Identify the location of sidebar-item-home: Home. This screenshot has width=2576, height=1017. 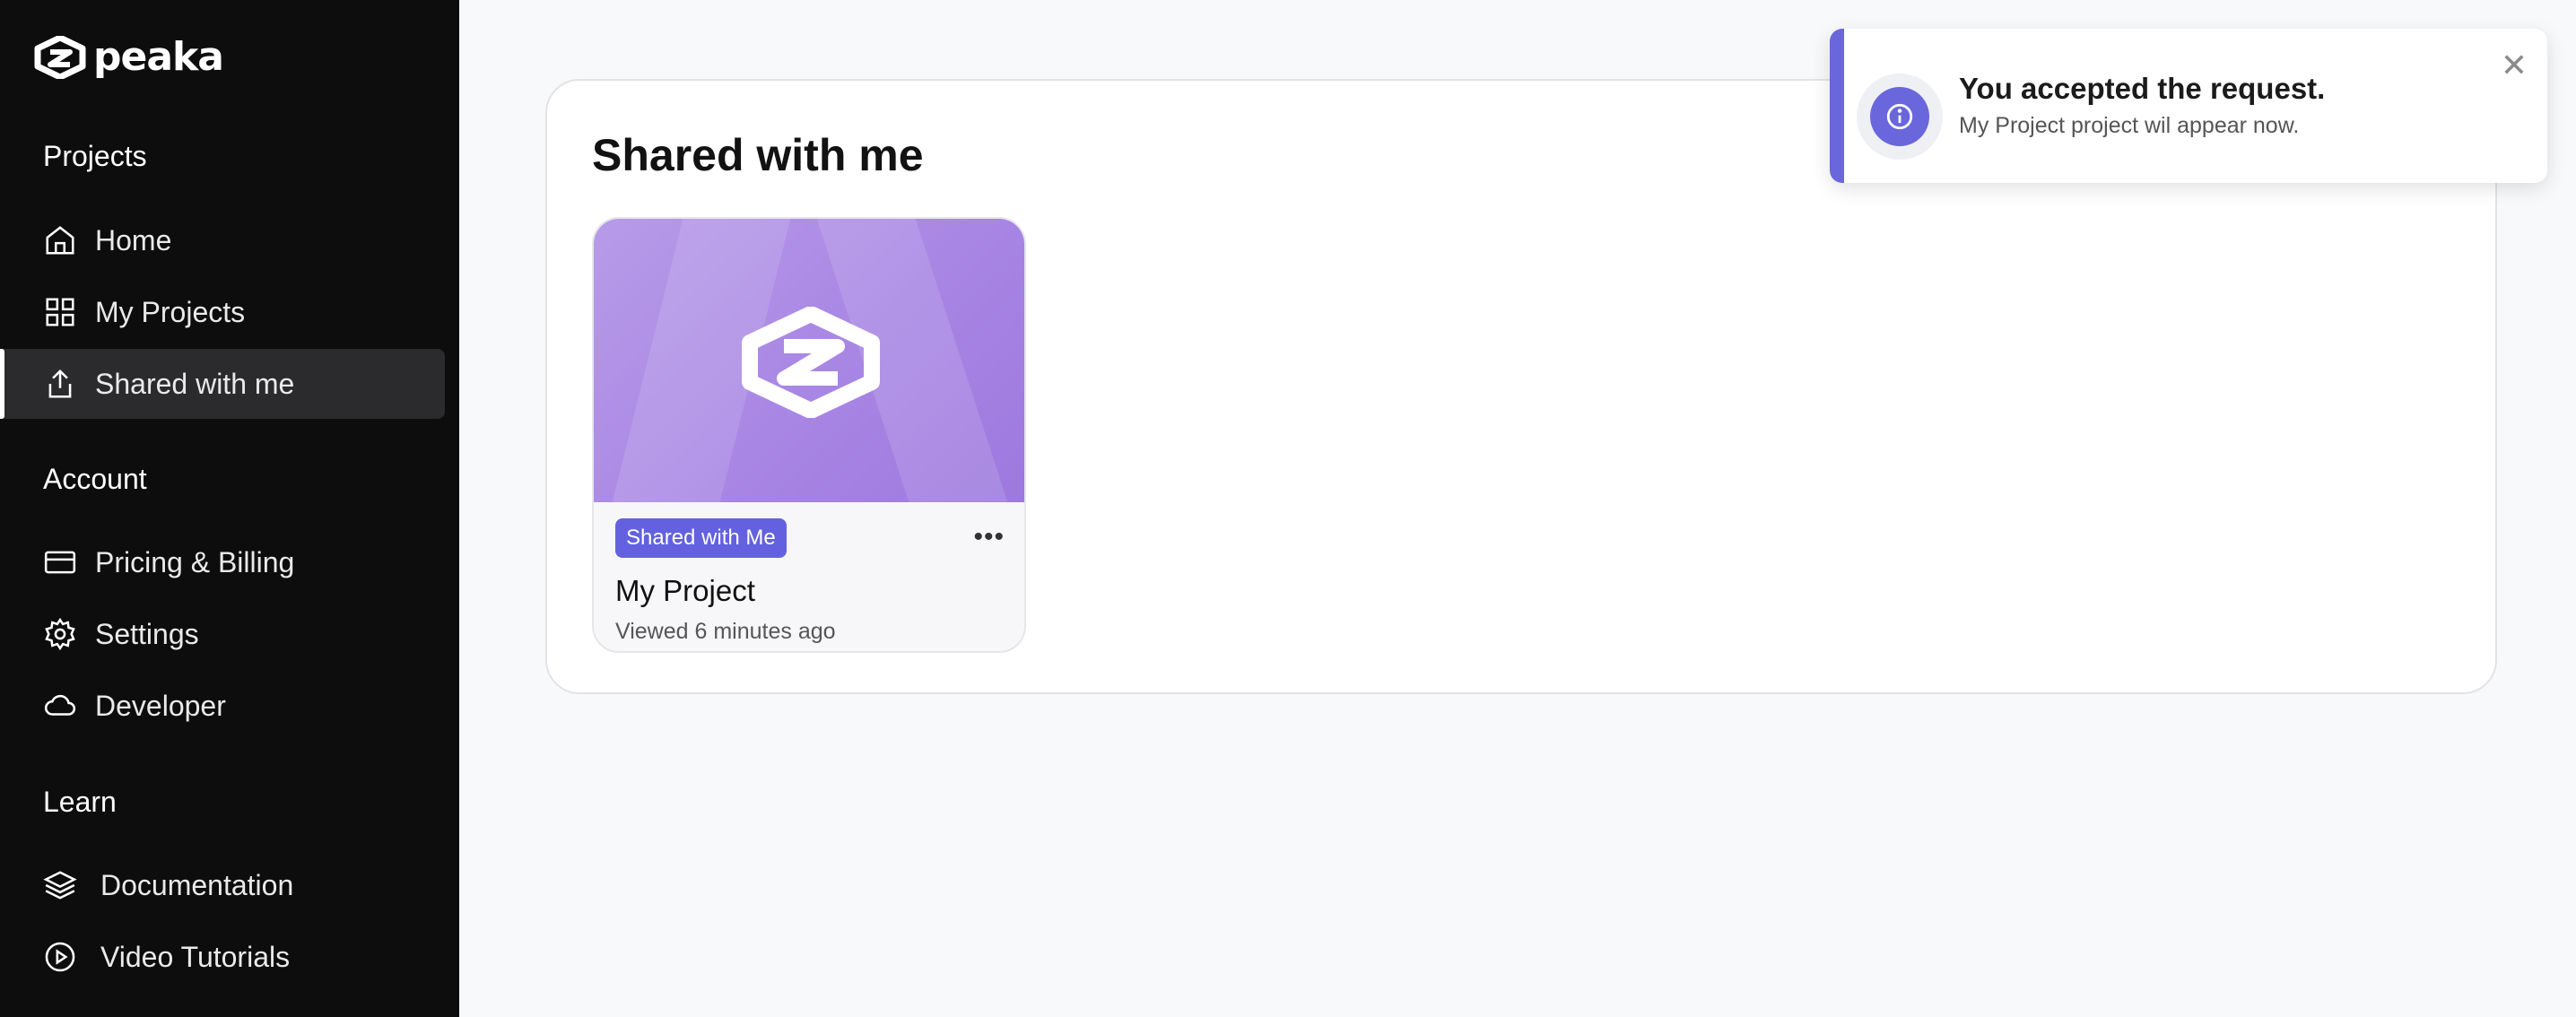
(244, 240).